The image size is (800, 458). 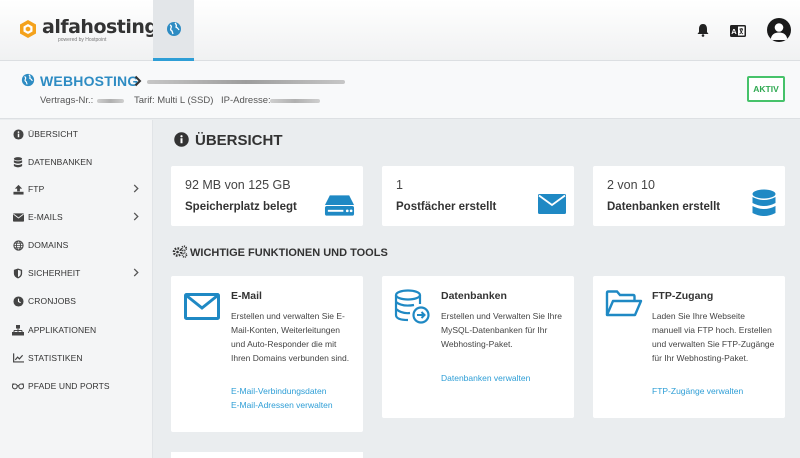 I want to click on brand-name: alfahosting, so click(x=100, y=27).